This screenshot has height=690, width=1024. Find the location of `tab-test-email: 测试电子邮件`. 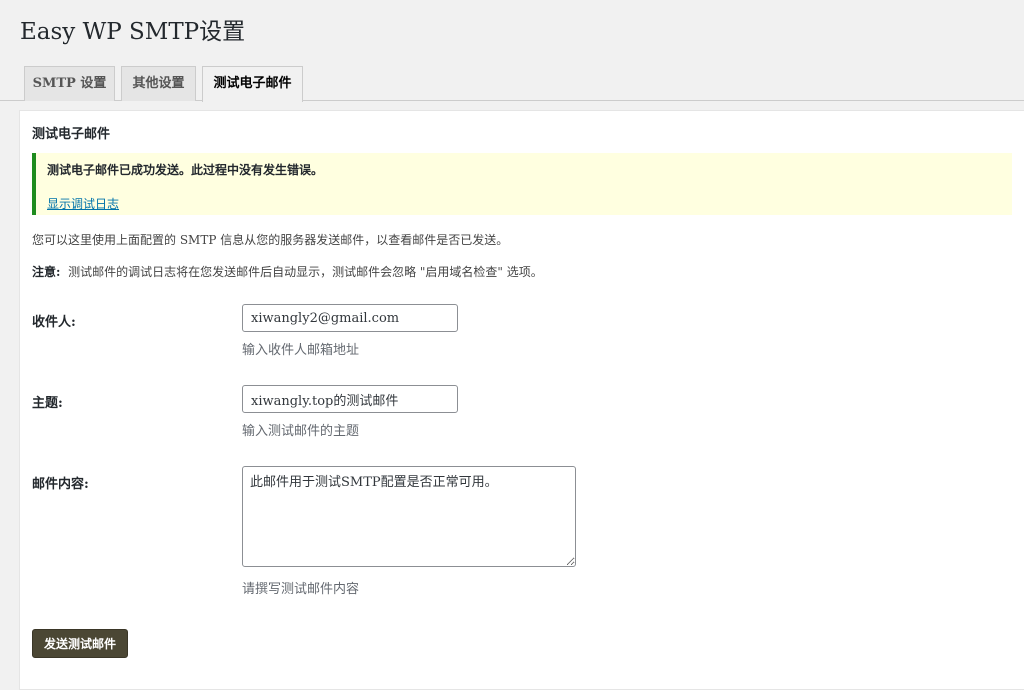

tab-test-email: 测试电子邮件 is located at coordinates (252, 84).